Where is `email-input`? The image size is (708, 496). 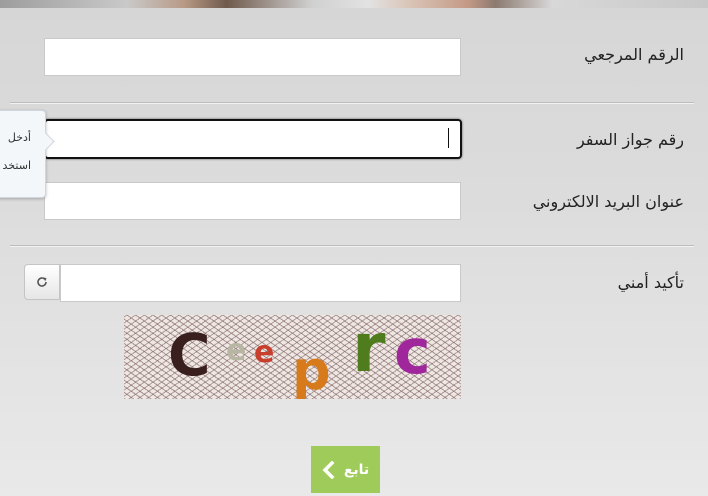
email-input is located at coordinates (252, 201).